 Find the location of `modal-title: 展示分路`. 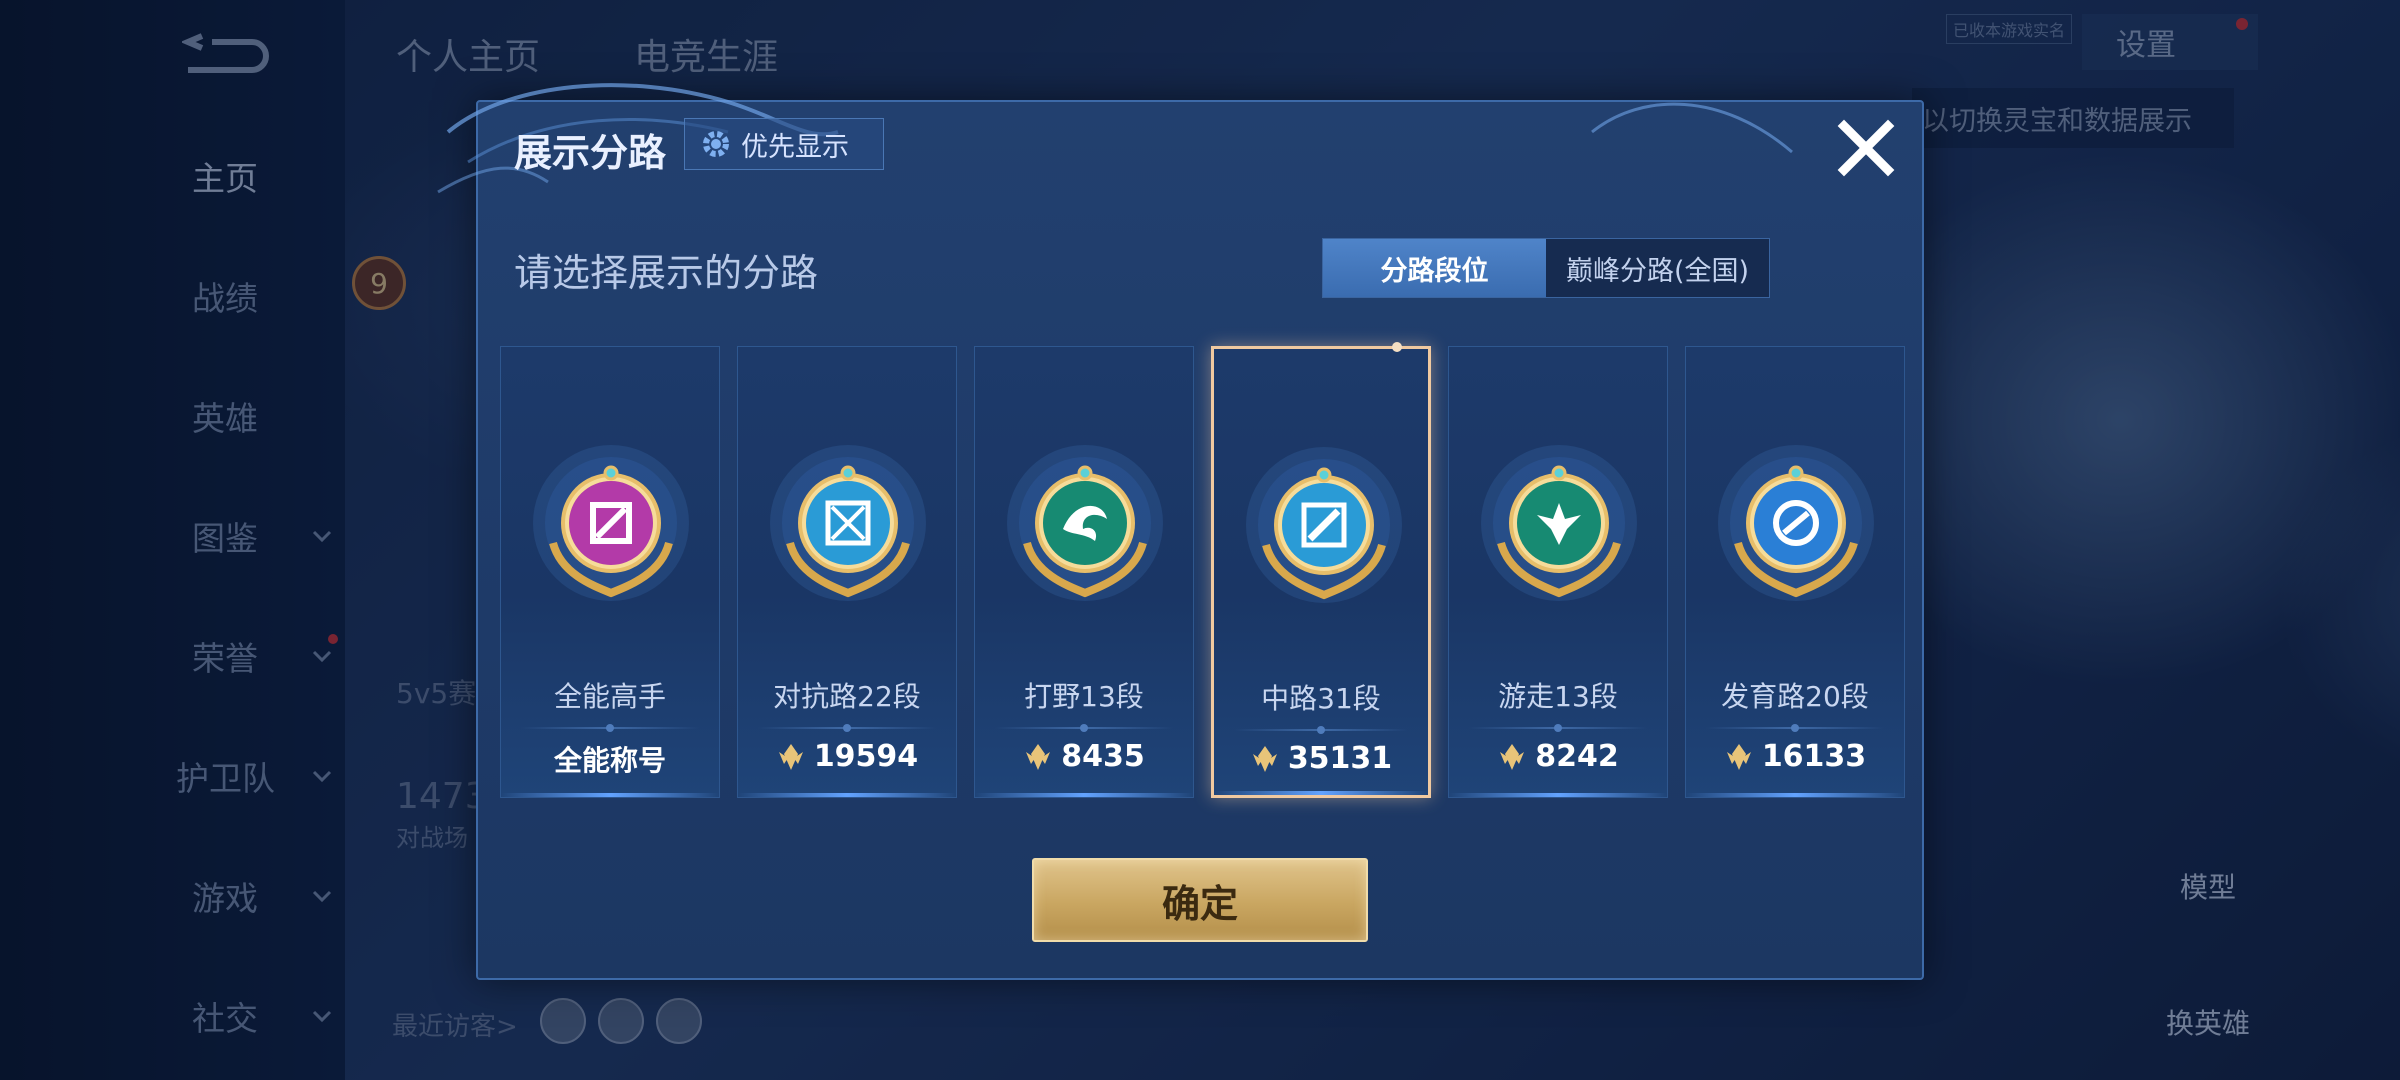

modal-title: 展示分路 is located at coordinates (590, 153).